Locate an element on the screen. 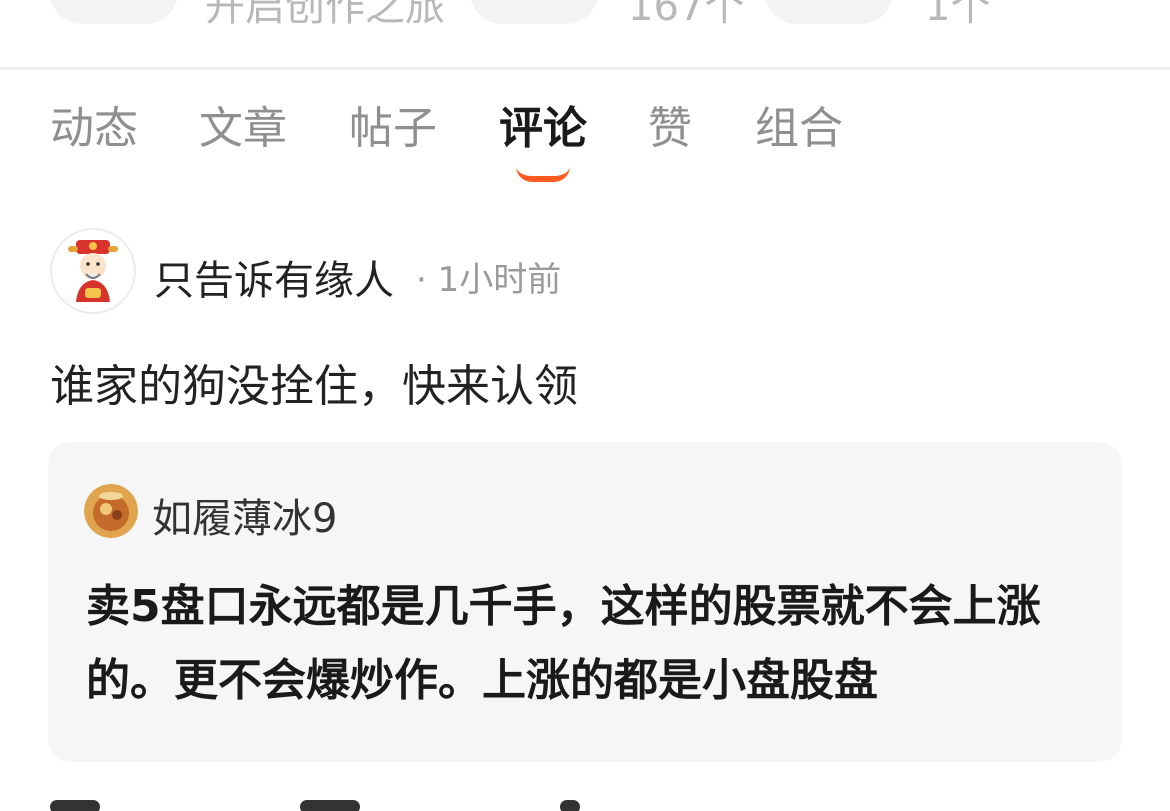  quoted-author: 如履薄冰9 is located at coordinates (244, 515).